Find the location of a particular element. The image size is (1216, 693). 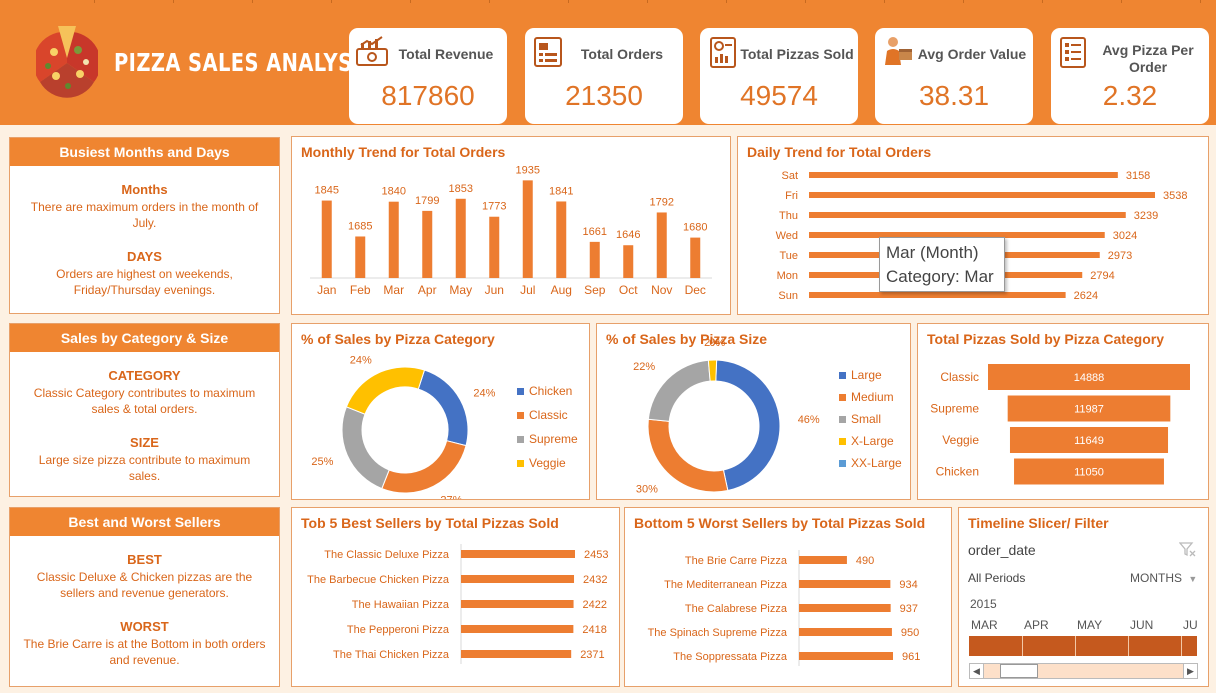

revenue-icon is located at coordinates (372, 51).